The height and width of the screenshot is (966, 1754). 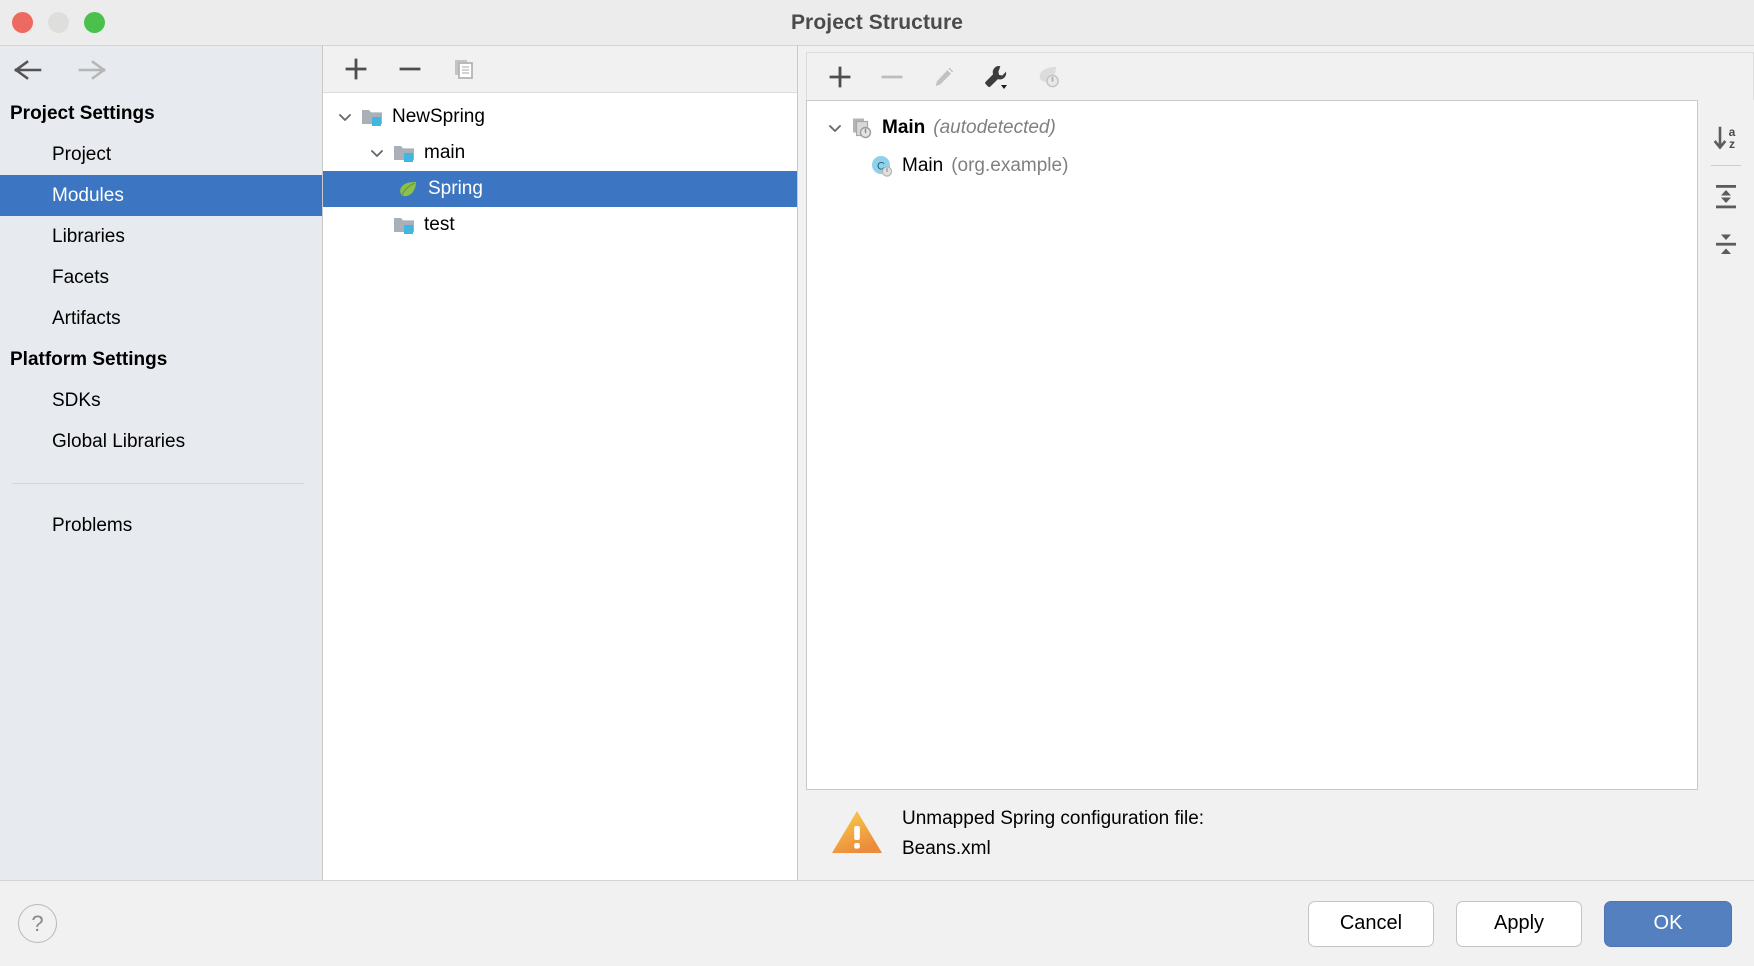 What do you see at coordinates (404, 225) in the screenshot?
I see `test-folder-icon` at bounding box center [404, 225].